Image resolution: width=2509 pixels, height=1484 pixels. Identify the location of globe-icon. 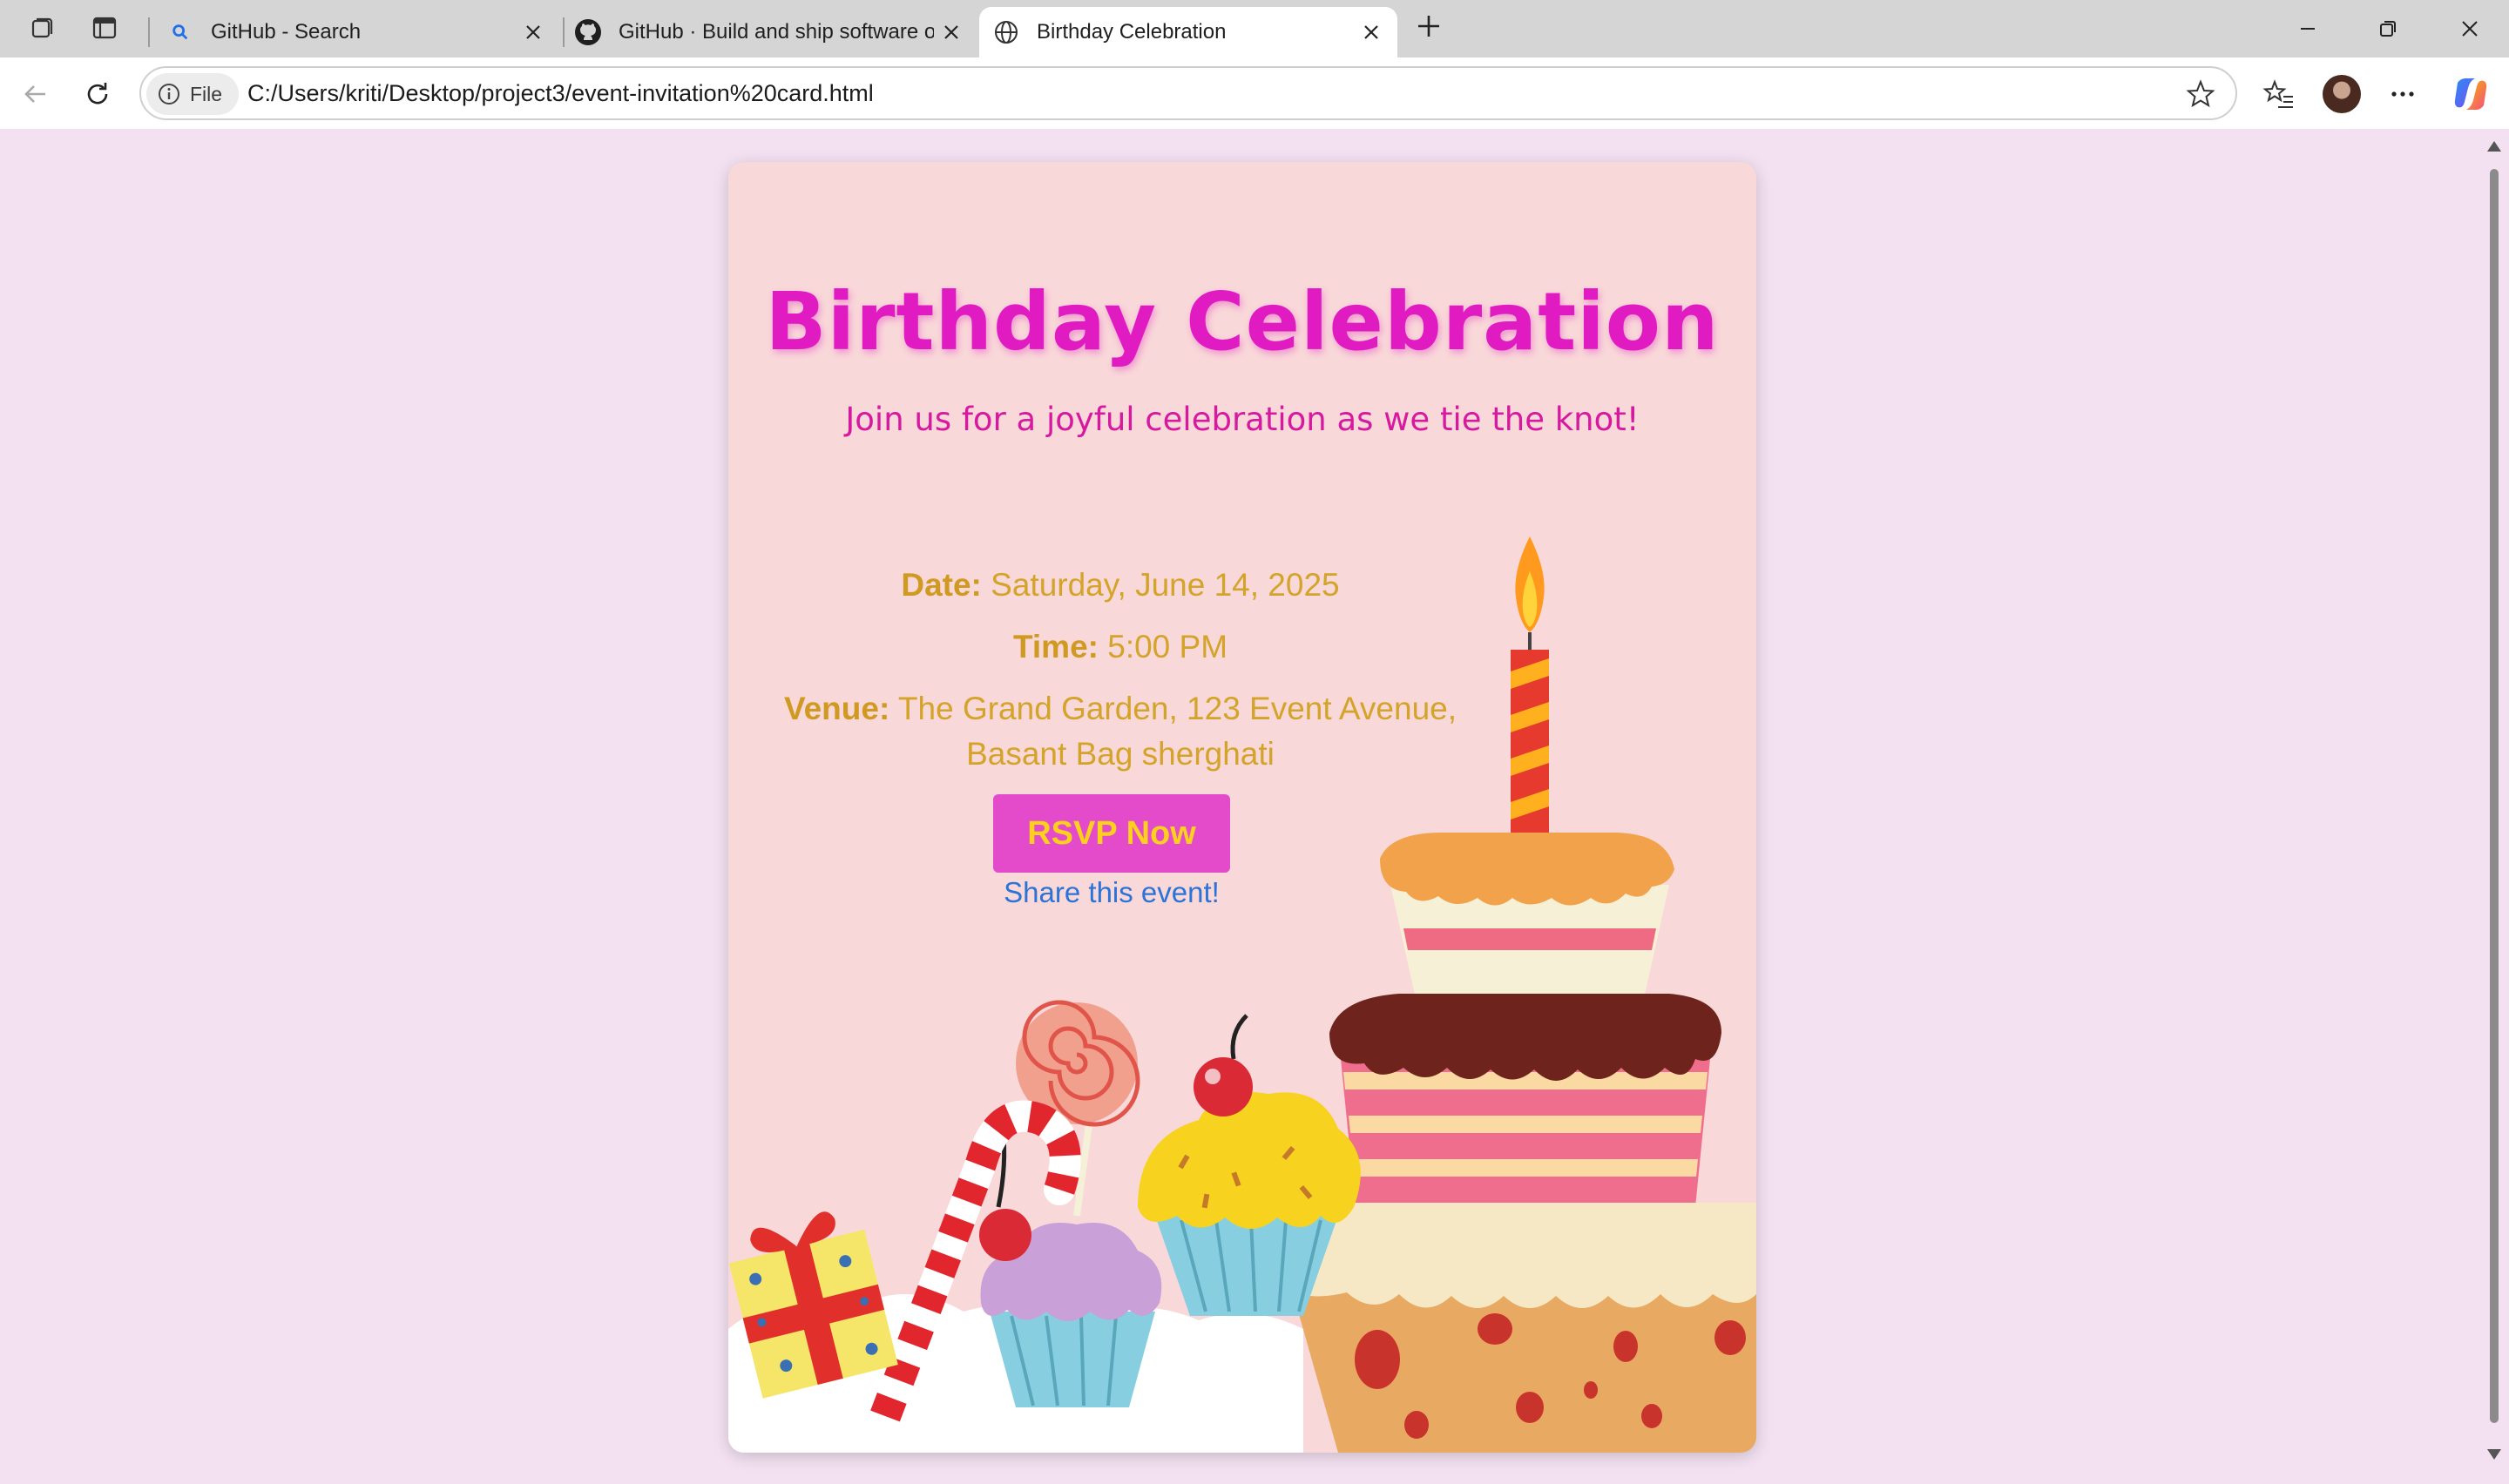
(1006, 32).